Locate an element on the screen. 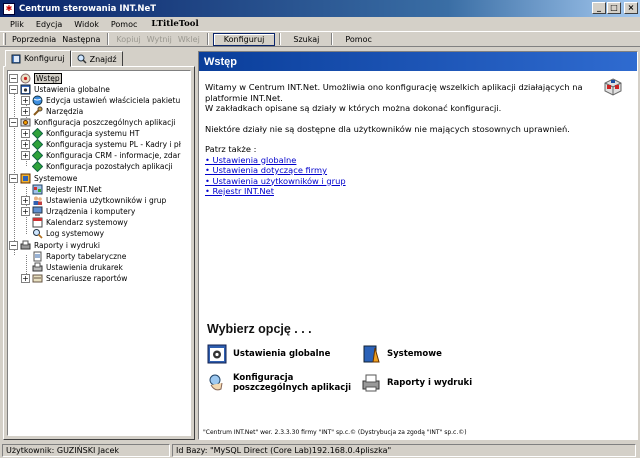 This screenshot has height=458, width=640. tree-item-label: Konfiguracja systemu PL - Kadry i pł is located at coordinates (113, 144).